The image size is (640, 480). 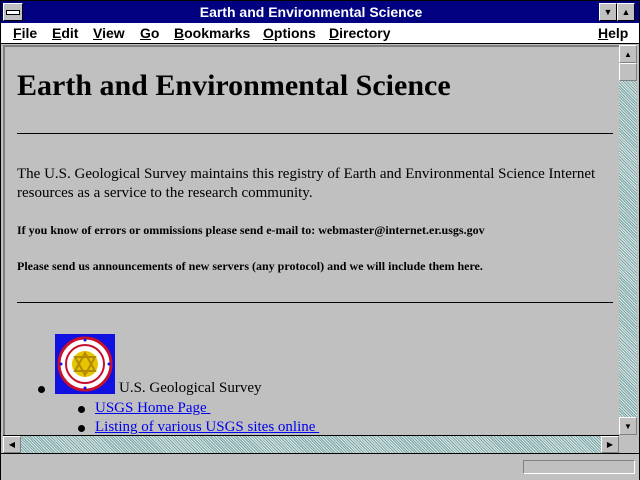 What do you see at coordinates (25, 33) in the screenshot?
I see `menu-file: File` at bounding box center [25, 33].